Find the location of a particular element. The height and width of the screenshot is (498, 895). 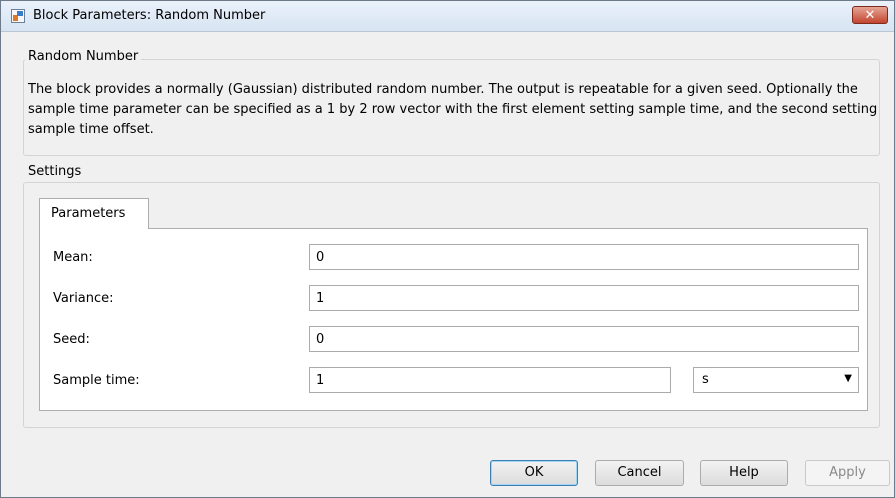

tab-parameters: Parameters is located at coordinates (94, 213).